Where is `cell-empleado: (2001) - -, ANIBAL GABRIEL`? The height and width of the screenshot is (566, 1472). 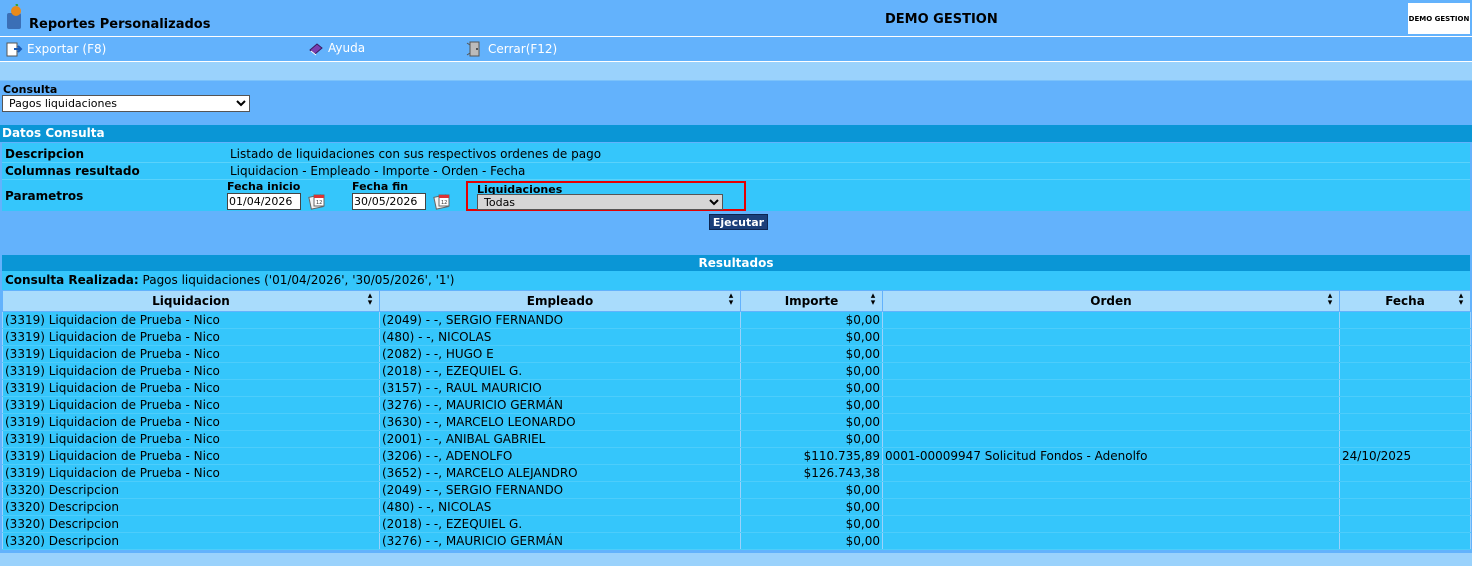 cell-empleado: (2001) - -, ANIBAL GABRIEL is located at coordinates (560, 439).